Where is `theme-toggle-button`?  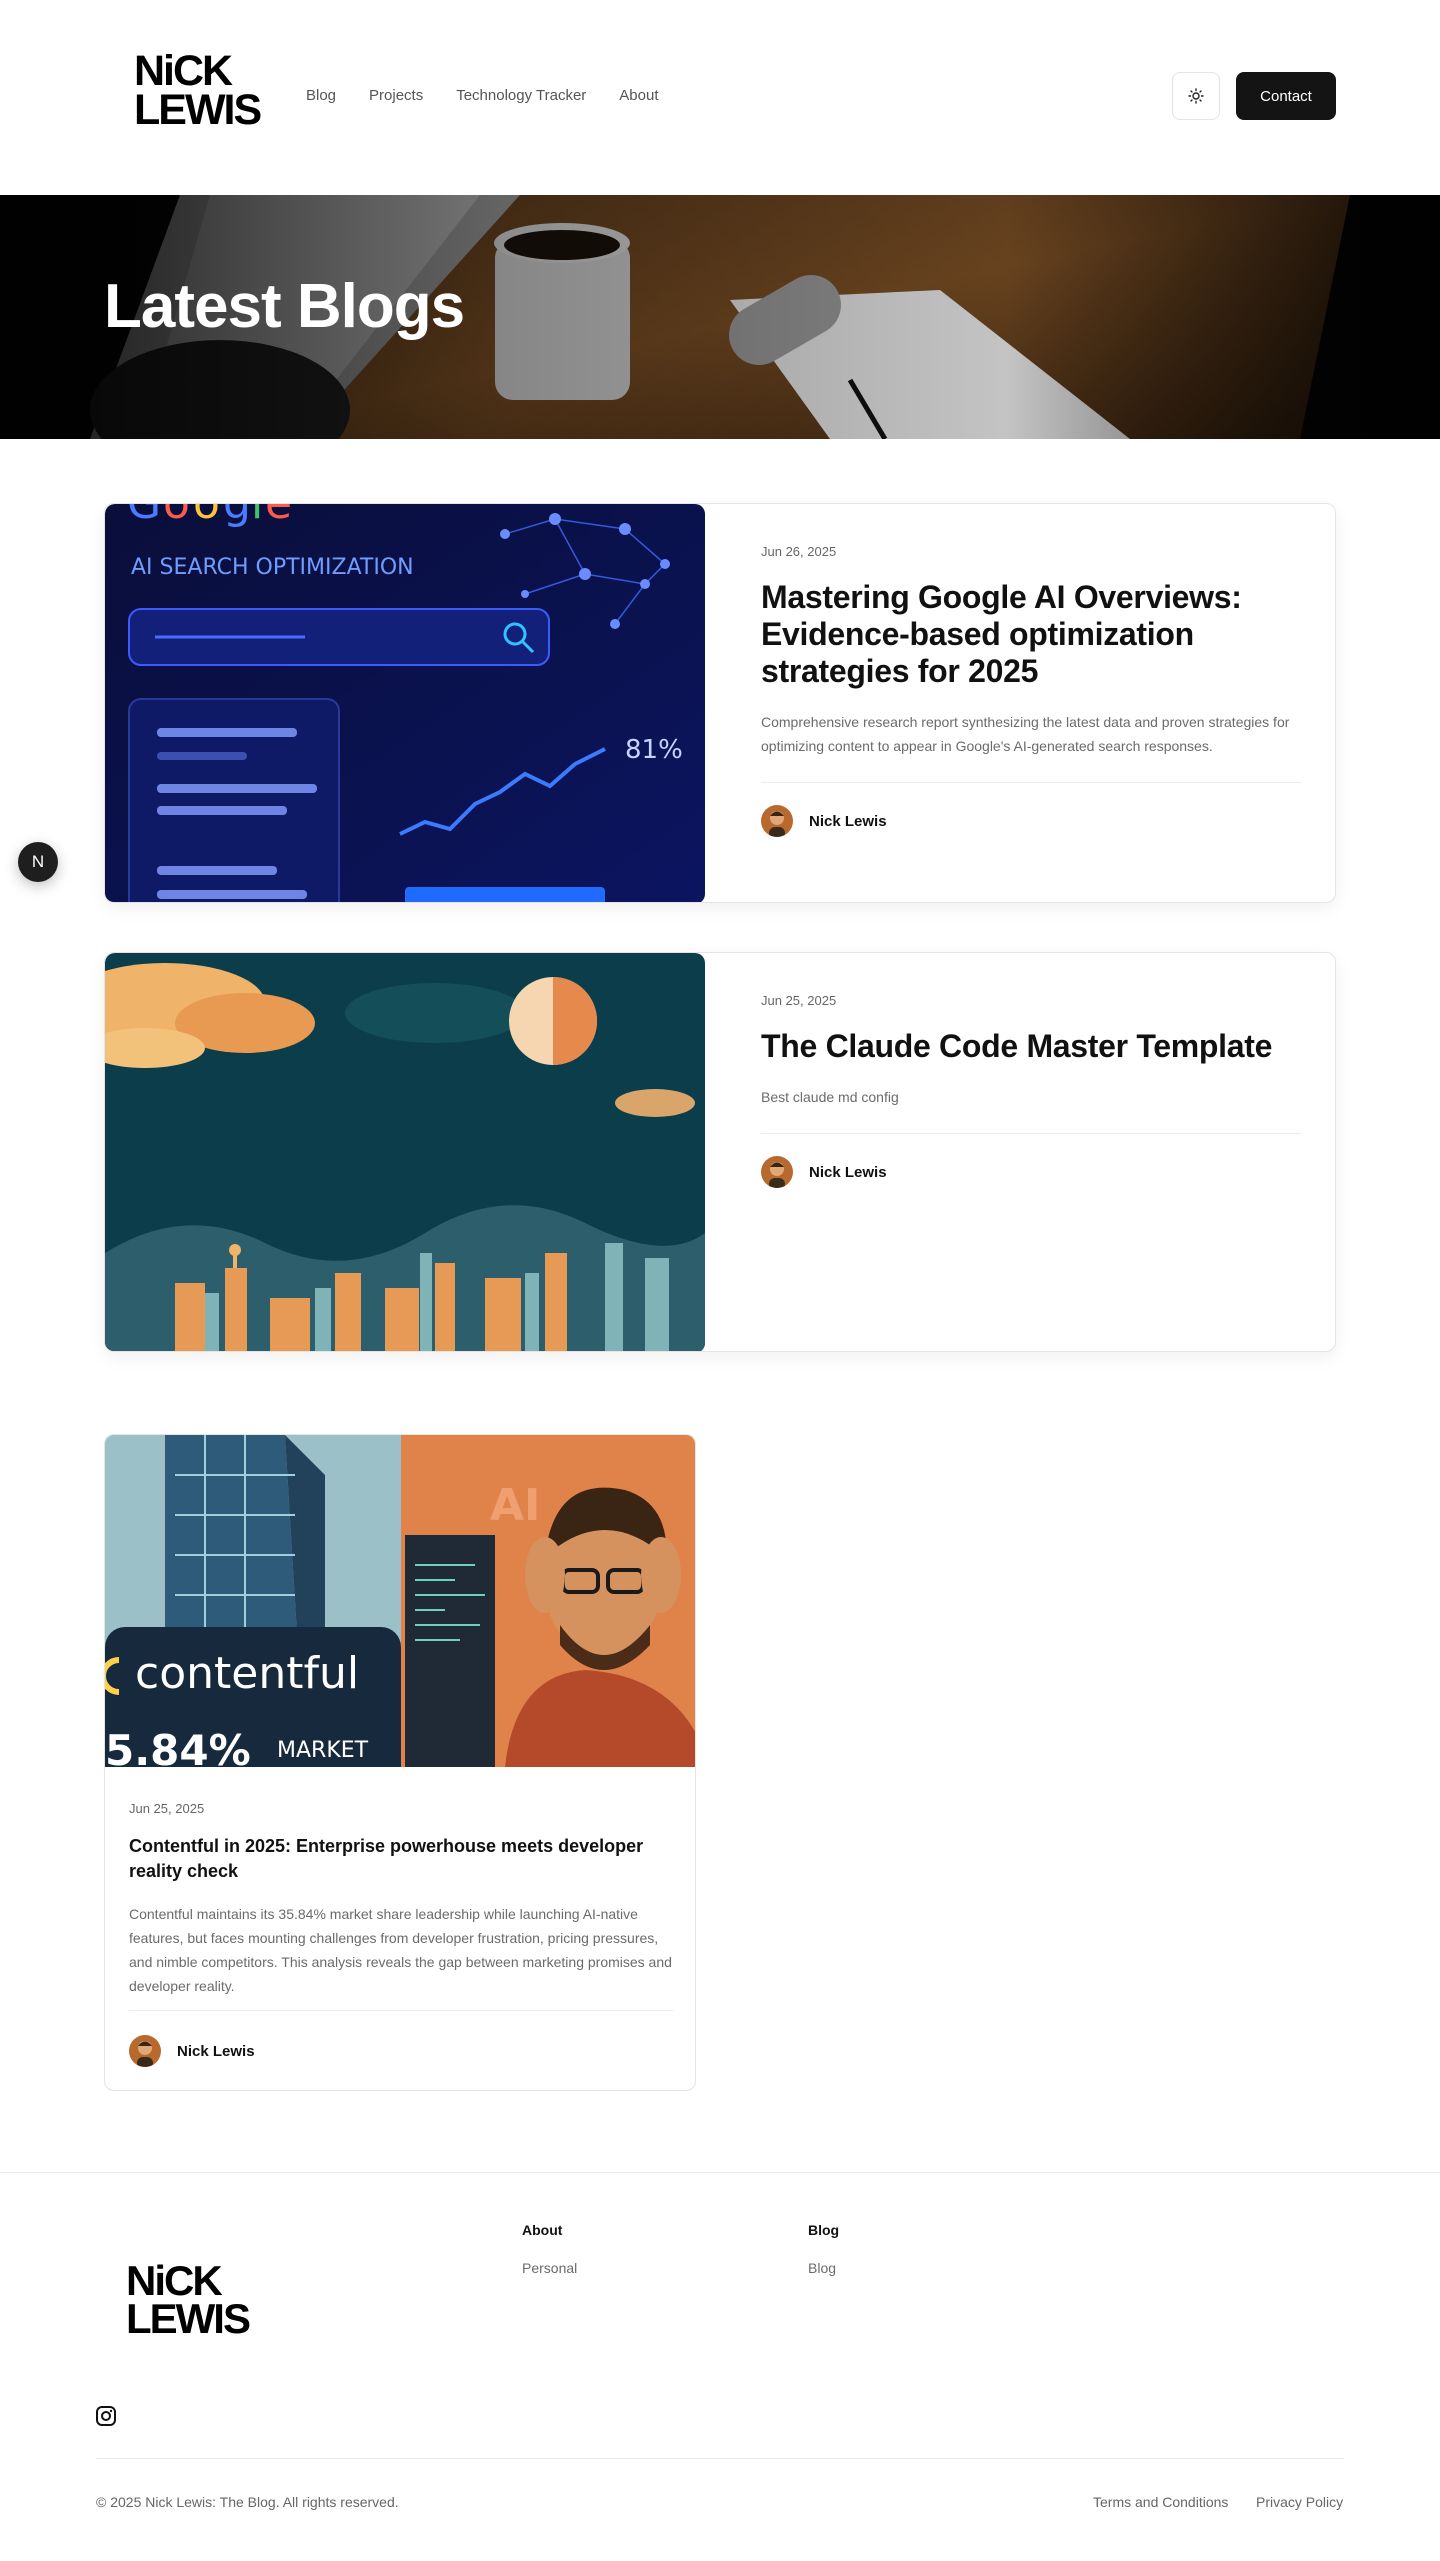
theme-toggle-button is located at coordinates (1196, 96).